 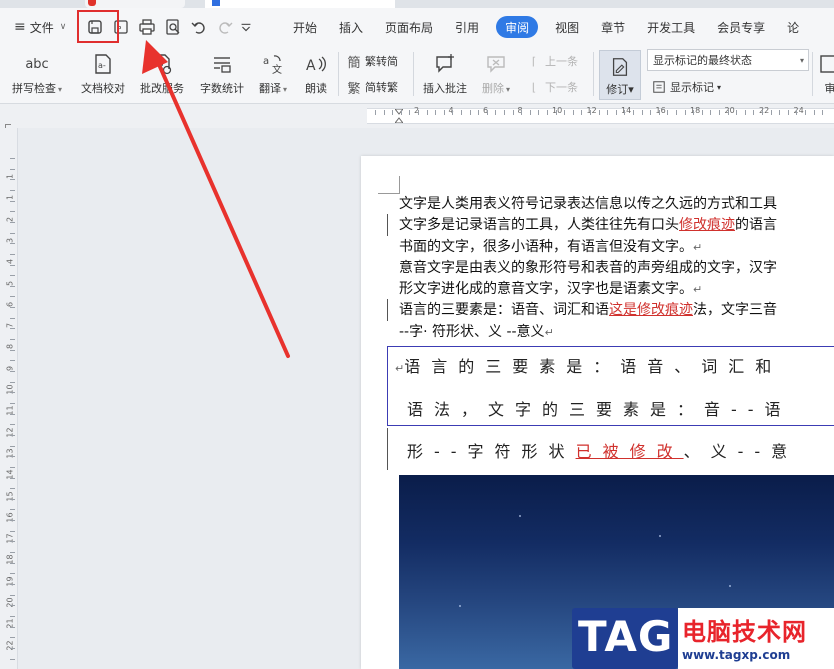 What do you see at coordinates (399, 116) in the screenshot?
I see `indent-marker-icon` at bounding box center [399, 116].